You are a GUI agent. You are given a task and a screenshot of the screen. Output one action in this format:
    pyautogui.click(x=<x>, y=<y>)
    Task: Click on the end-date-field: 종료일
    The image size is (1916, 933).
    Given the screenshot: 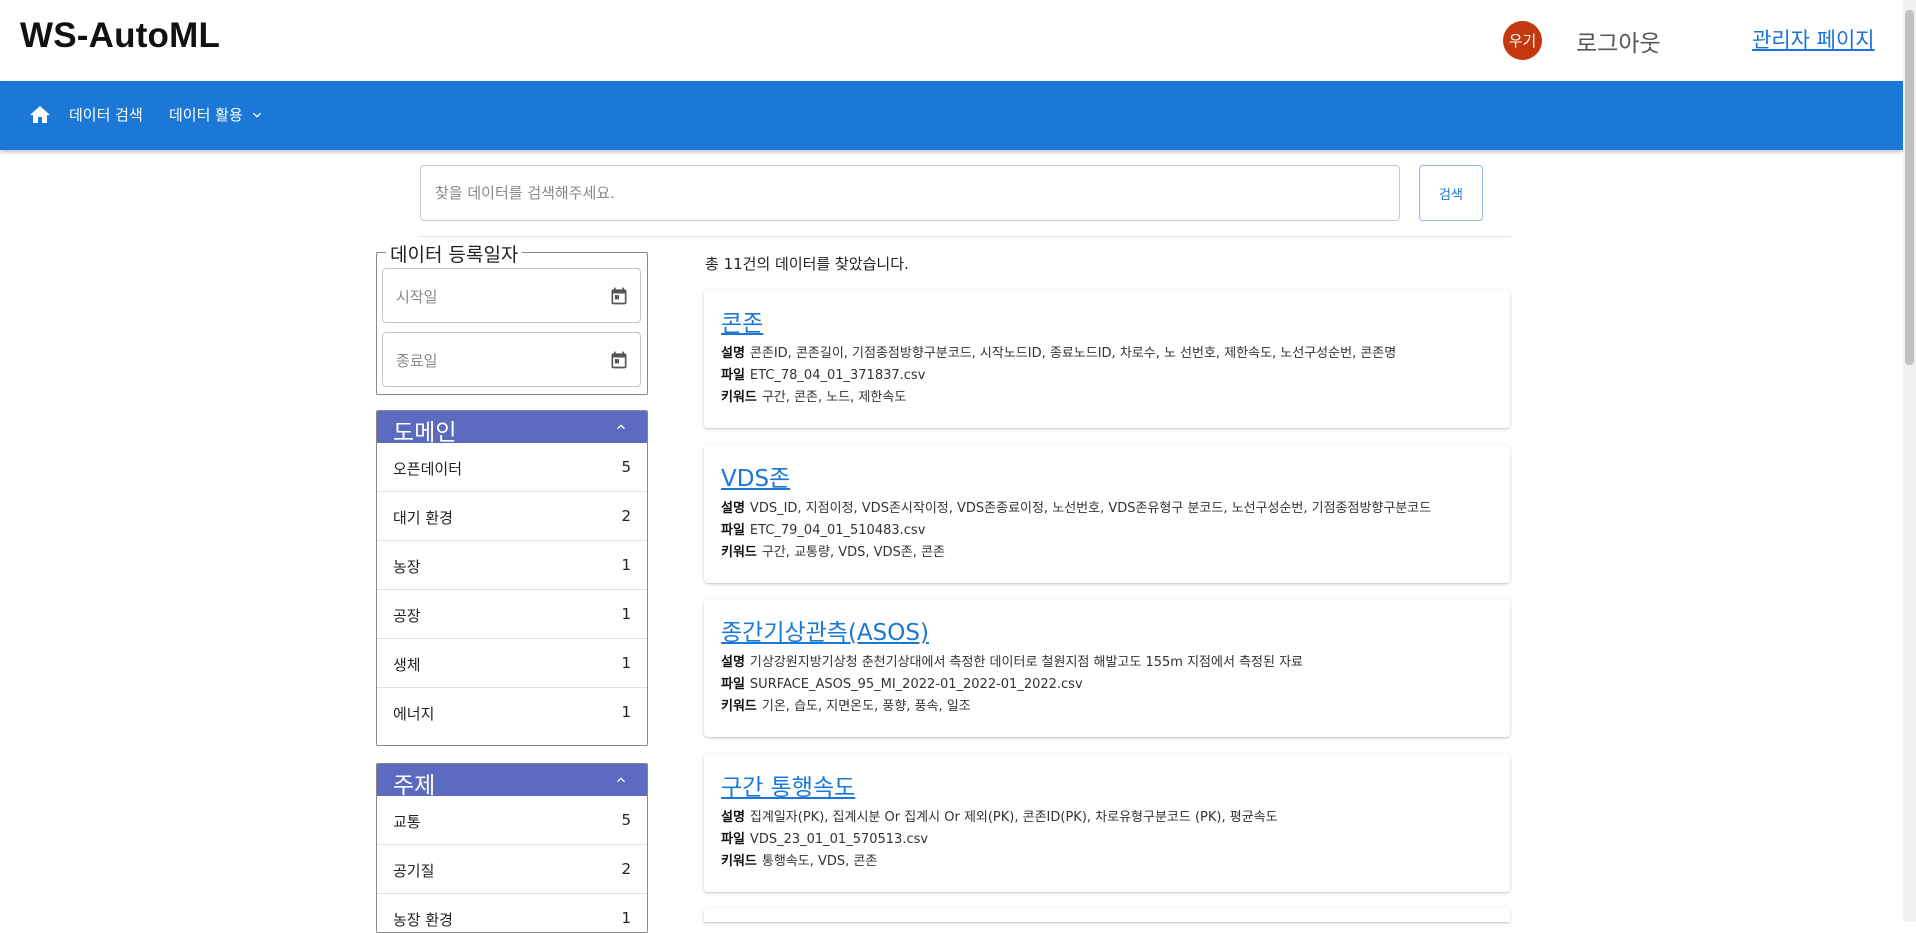 What is the action you would take?
    pyautogui.click(x=511, y=359)
    